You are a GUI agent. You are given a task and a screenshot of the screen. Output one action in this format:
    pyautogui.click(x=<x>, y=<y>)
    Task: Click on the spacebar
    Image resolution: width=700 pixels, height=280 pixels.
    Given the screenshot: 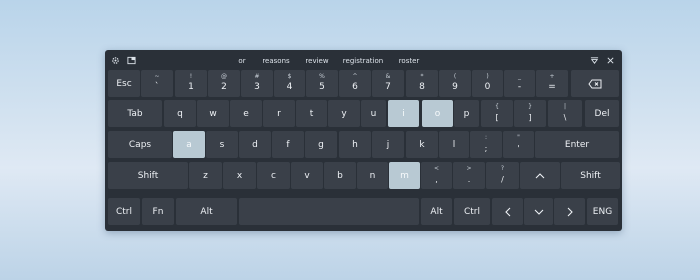 What is the action you would take?
    pyautogui.click(x=329, y=211)
    